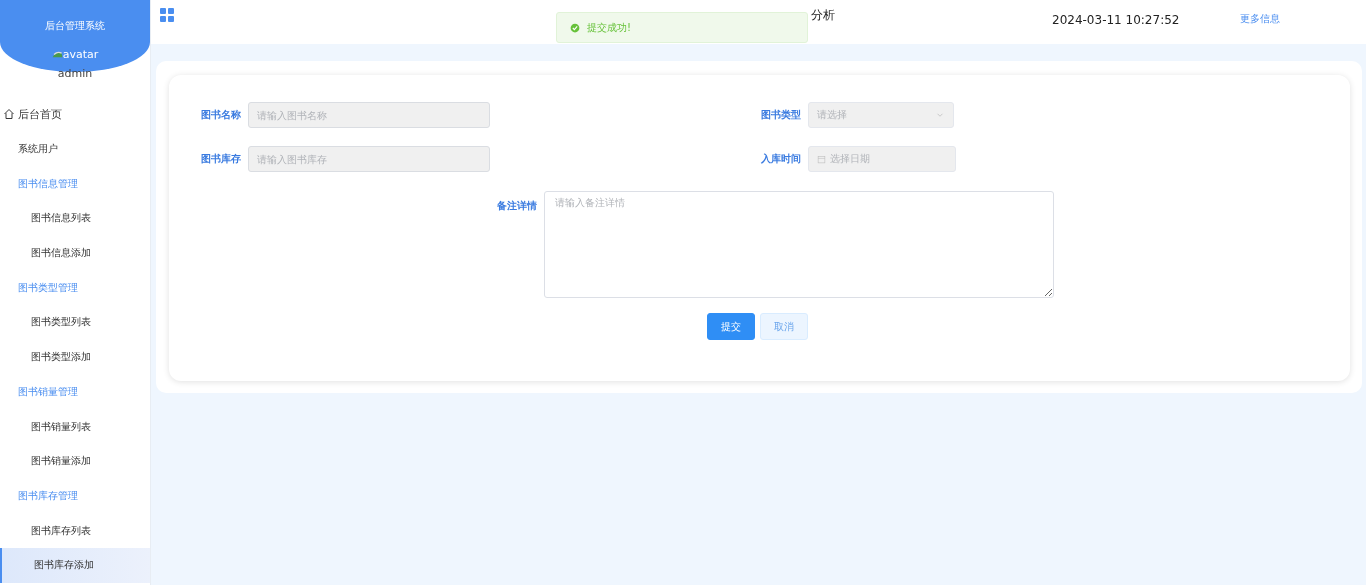 This screenshot has width=1366, height=585. I want to click on app-title: 后台管理系统, so click(75, 26).